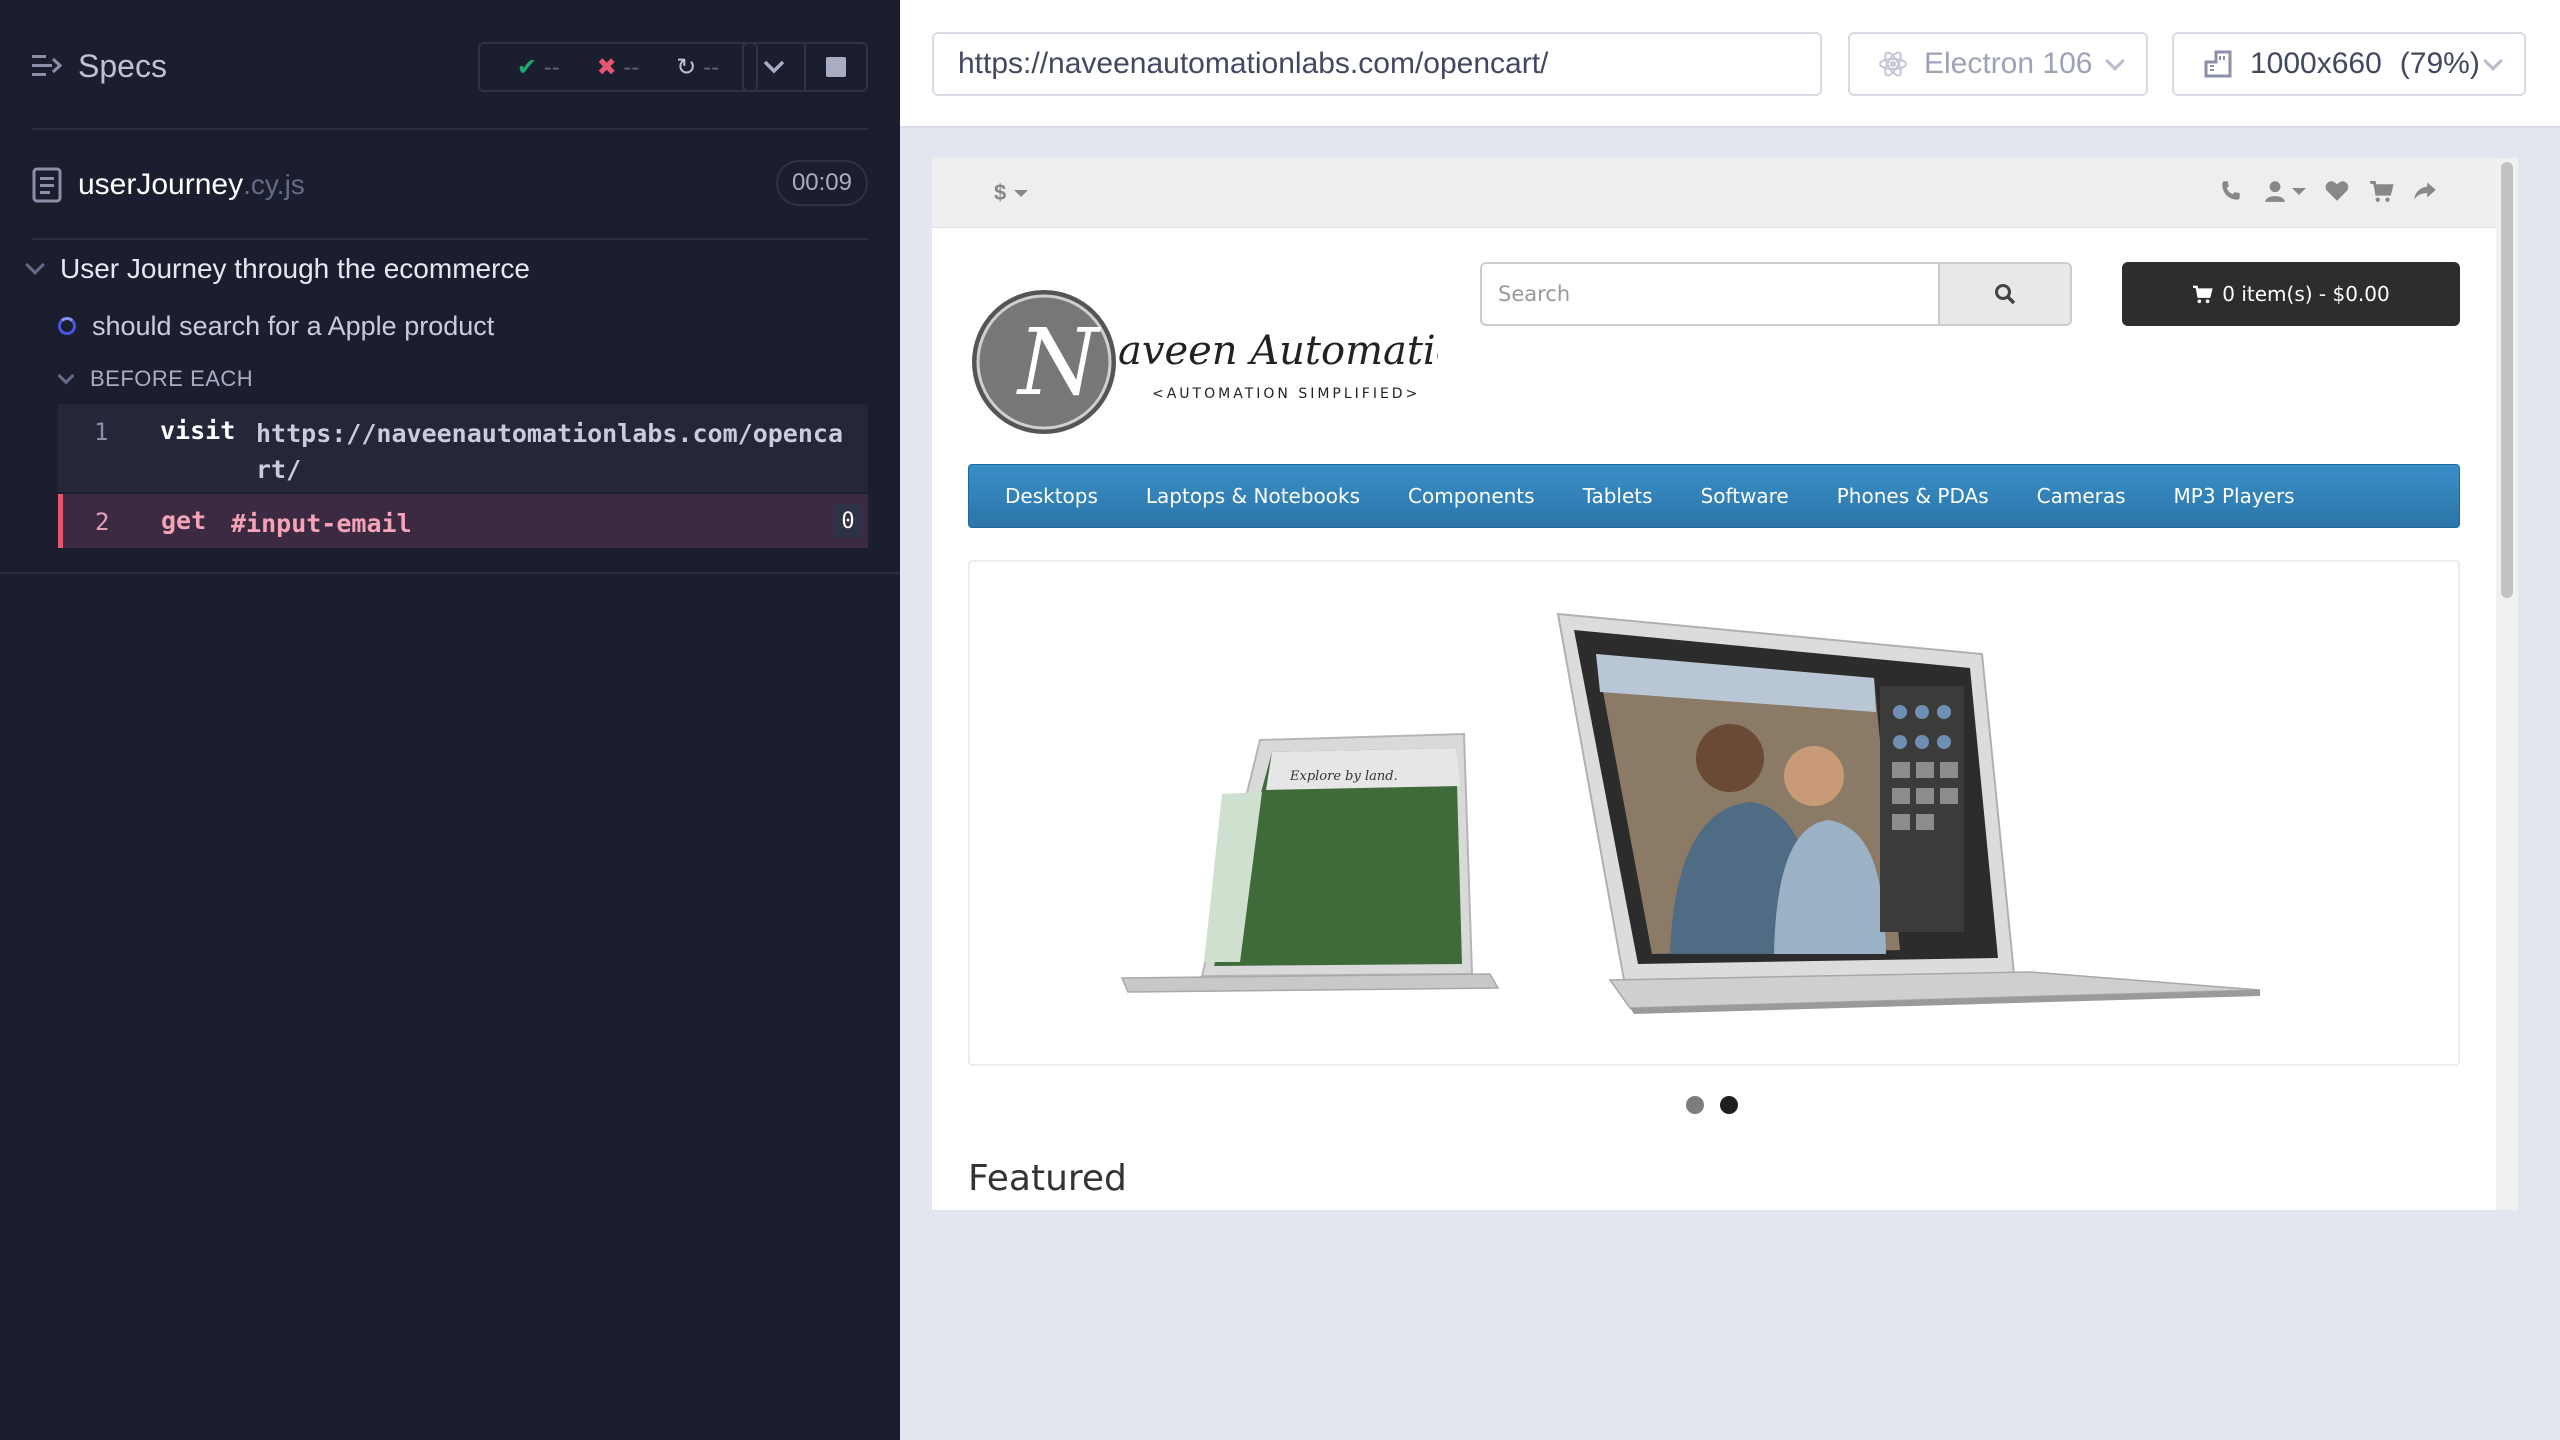  Describe the element at coordinates (1051, 496) in the screenshot. I see `menu-item-desktops: Desktops` at that location.